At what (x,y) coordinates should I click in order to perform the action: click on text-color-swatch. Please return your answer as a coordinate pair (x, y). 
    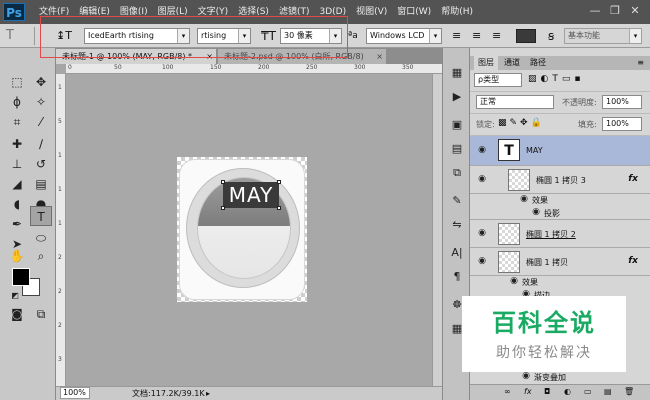
    Looking at the image, I should click on (526, 36).